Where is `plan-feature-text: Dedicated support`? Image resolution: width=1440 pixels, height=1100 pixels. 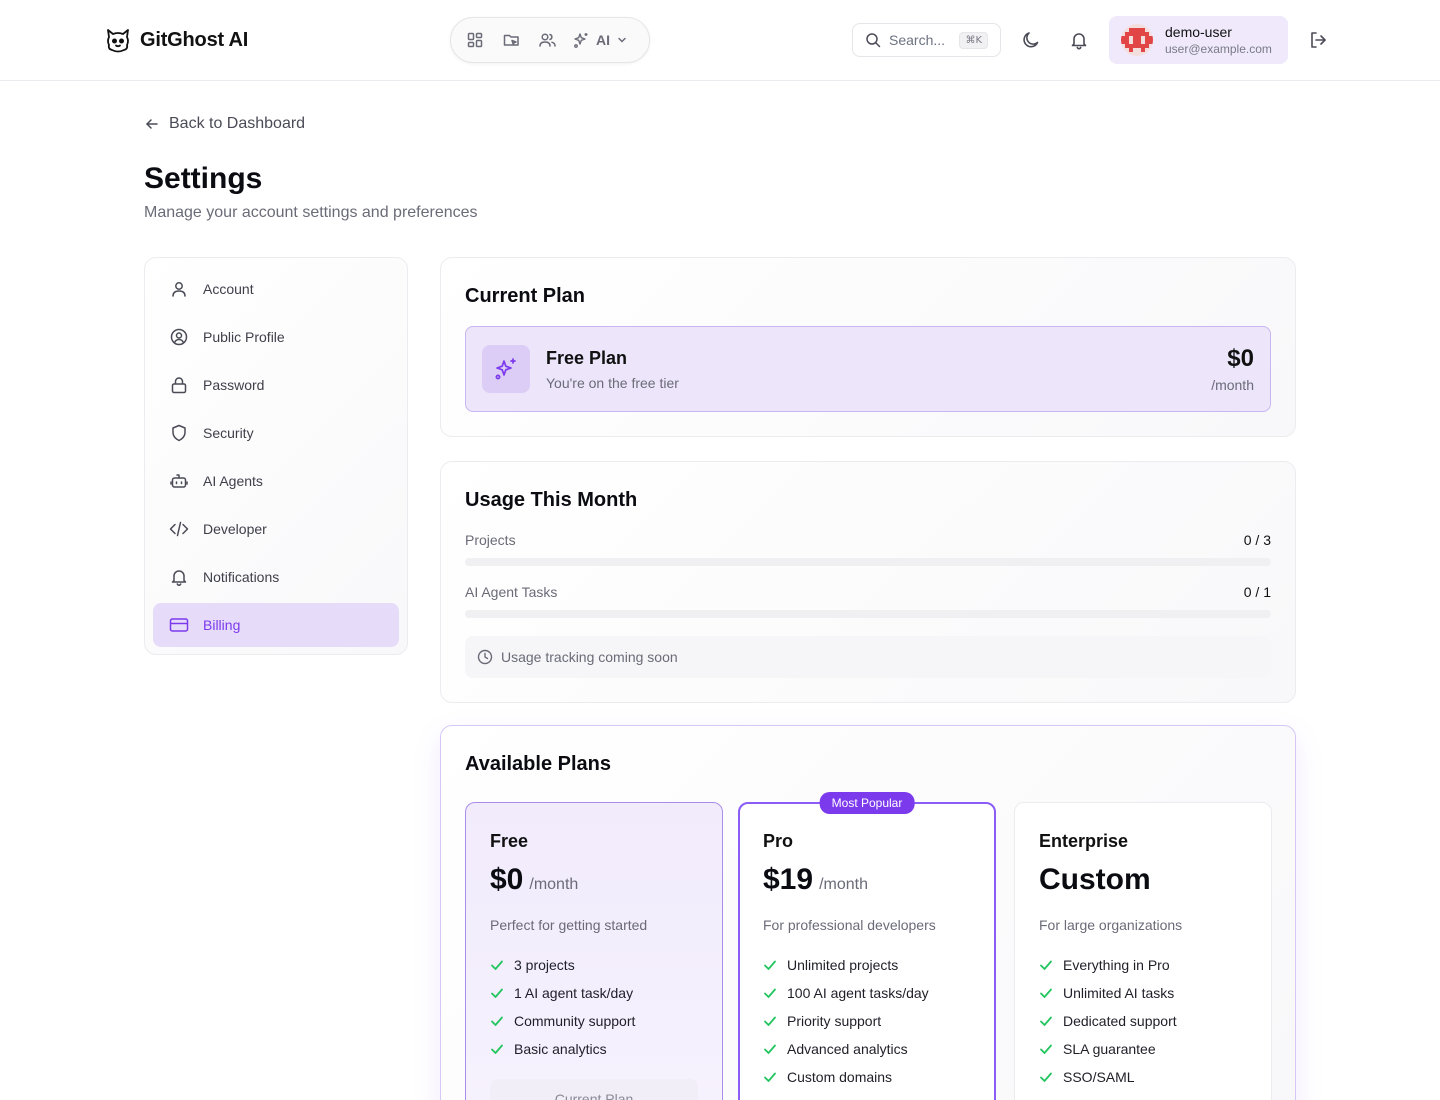
plan-feature-text: Dedicated support is located at coordinates (1120, 1021).